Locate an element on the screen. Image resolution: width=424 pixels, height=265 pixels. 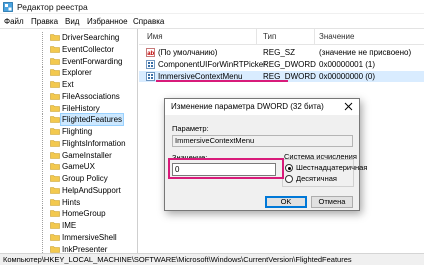
menu-edit: Правка is located at coordinates (44, 21).